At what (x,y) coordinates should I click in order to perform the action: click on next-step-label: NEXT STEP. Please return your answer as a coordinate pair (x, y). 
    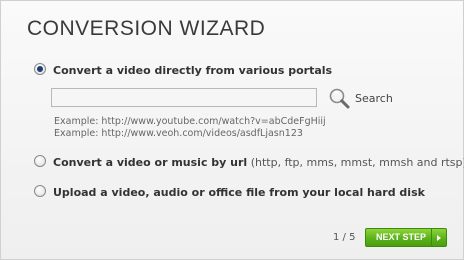
    Looking at the image, I should click on (401, 237).